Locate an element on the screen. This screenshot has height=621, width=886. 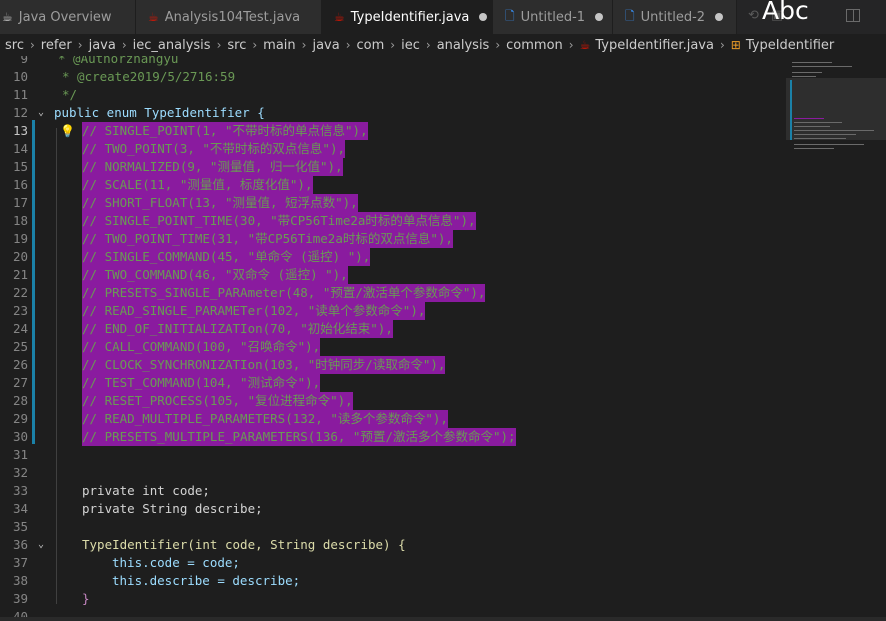
breadcrumb-item: iec_analysis is located at coordinates (172, 45).